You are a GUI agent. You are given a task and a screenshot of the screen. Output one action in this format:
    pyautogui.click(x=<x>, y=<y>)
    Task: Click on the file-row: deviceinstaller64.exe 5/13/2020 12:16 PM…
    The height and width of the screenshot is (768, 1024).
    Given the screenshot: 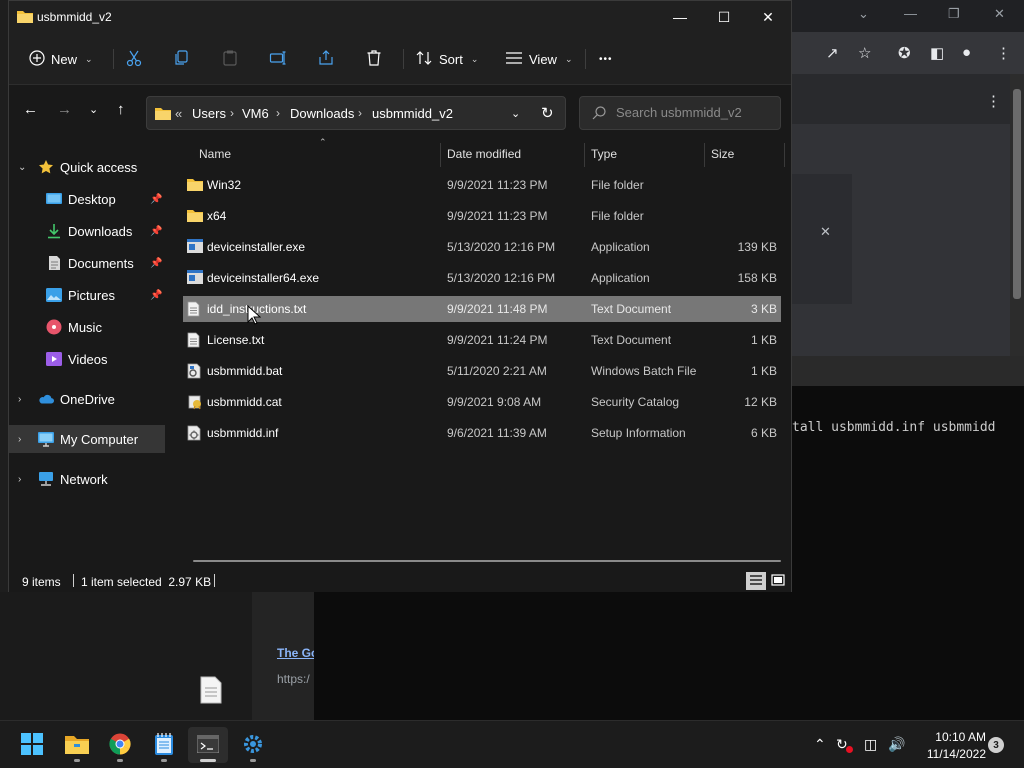 What is the action you would take?
    pyautogui.click(x=482, y=278)
    